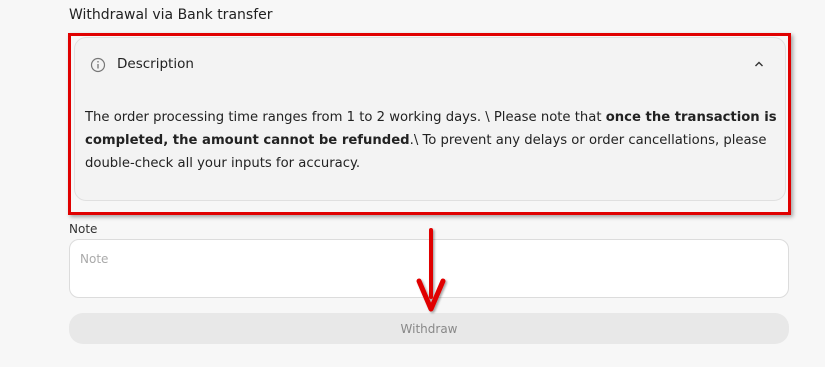 This screenshot has height=367, width=825. I want to click on section-title: Withdrawal via Bank transfer, so click(171, 15).